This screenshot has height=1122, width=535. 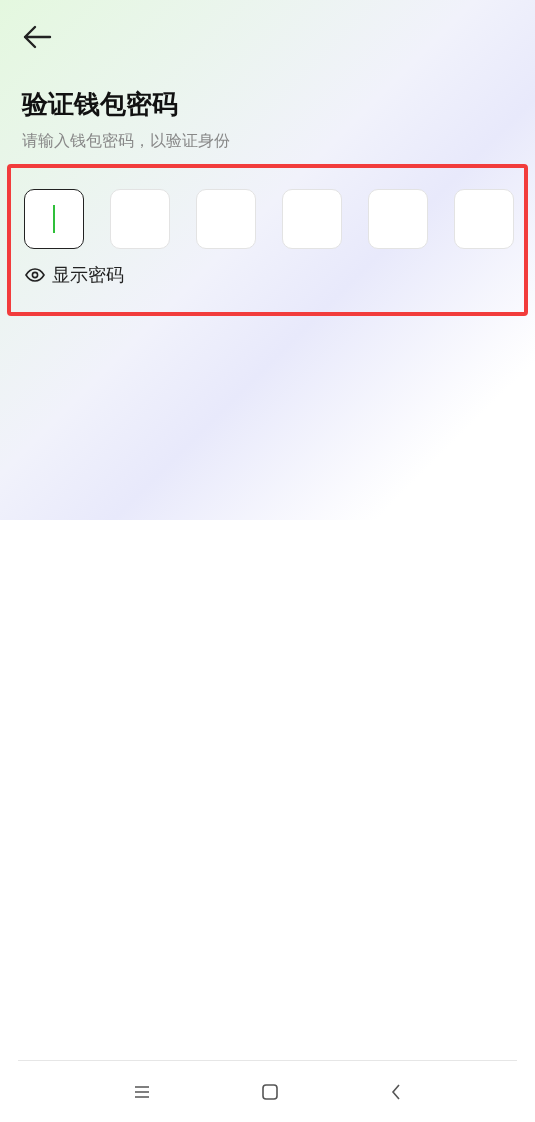 I want to click on page-title: 验证钱包密码, so click(x=100, y=104).